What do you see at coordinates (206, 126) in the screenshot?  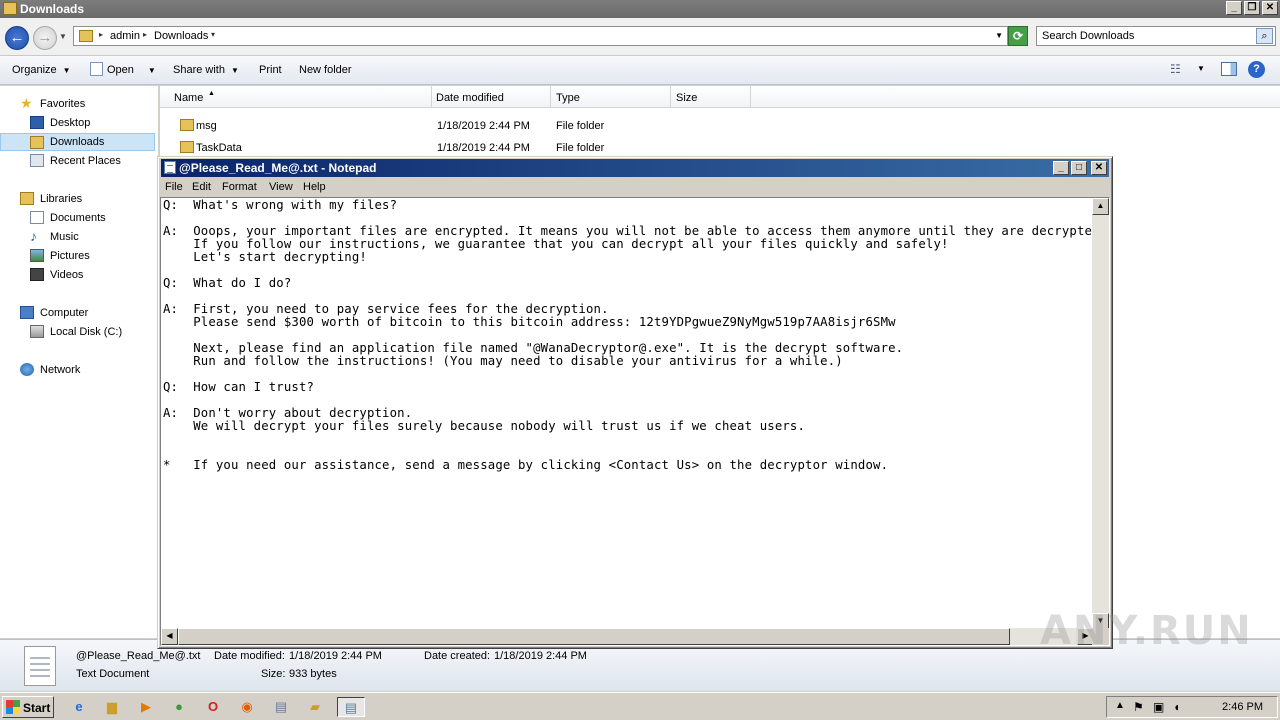 I see `file-name: msg` at bounding box center [206, 126].